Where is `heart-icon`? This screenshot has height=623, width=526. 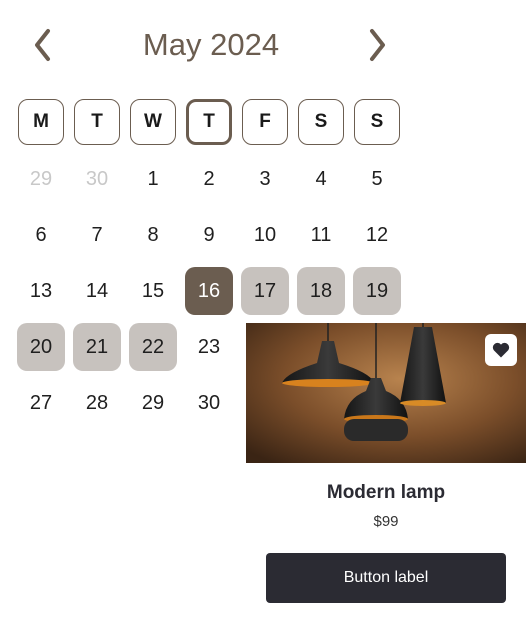 heart-icon is located at coordinates (501, 350).